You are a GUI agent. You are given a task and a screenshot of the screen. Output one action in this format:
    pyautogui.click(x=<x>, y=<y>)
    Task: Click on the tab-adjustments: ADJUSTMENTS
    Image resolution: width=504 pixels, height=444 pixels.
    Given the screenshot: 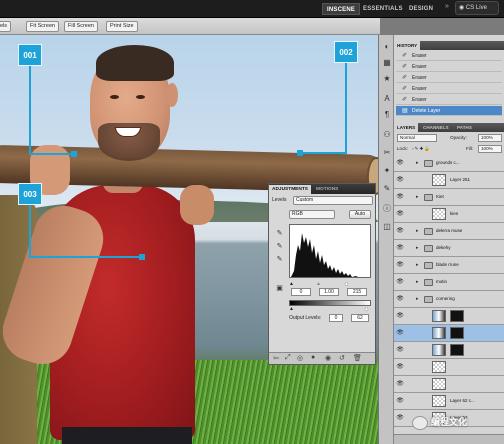 What is the action you would take?
    pyautogui.click(x=290, y=189)
    